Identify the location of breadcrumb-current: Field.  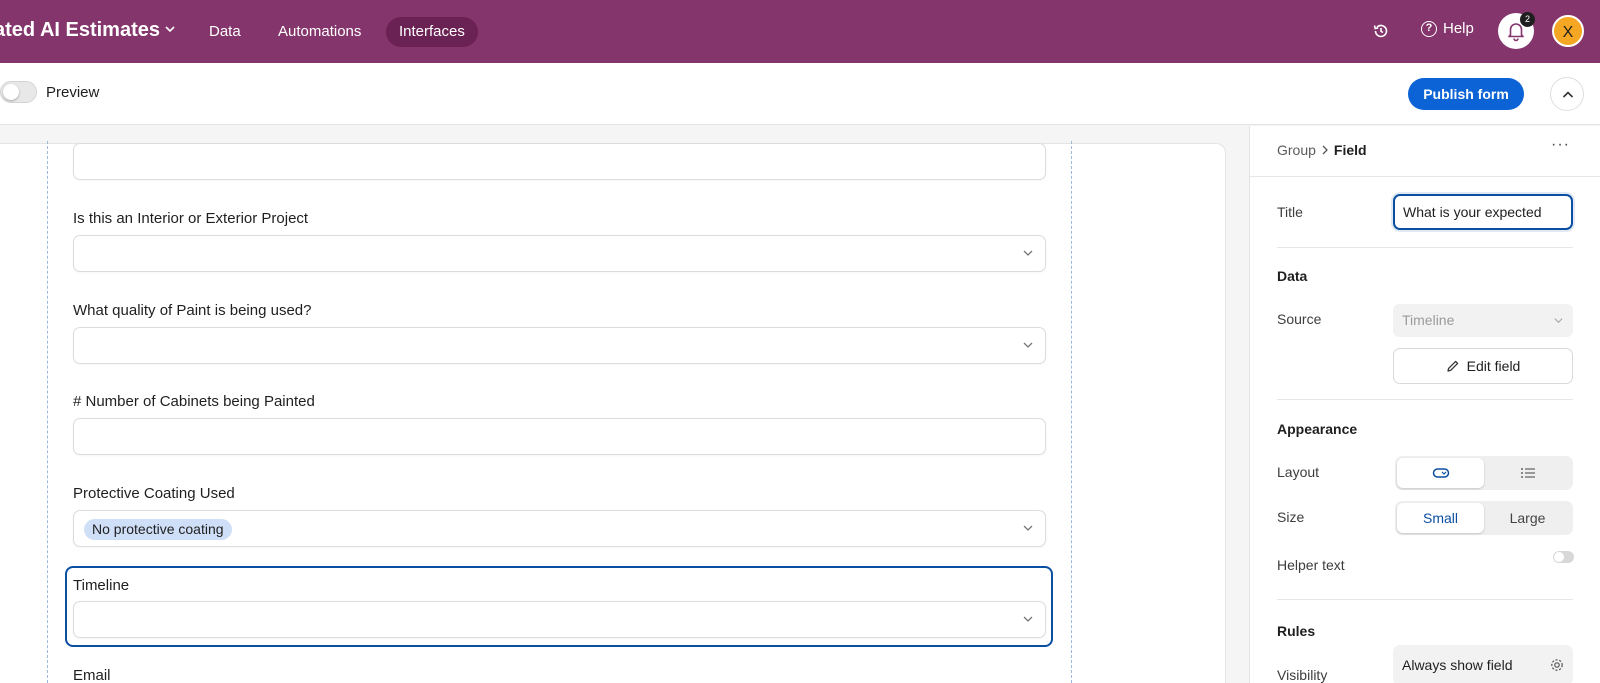
(1350, 150).